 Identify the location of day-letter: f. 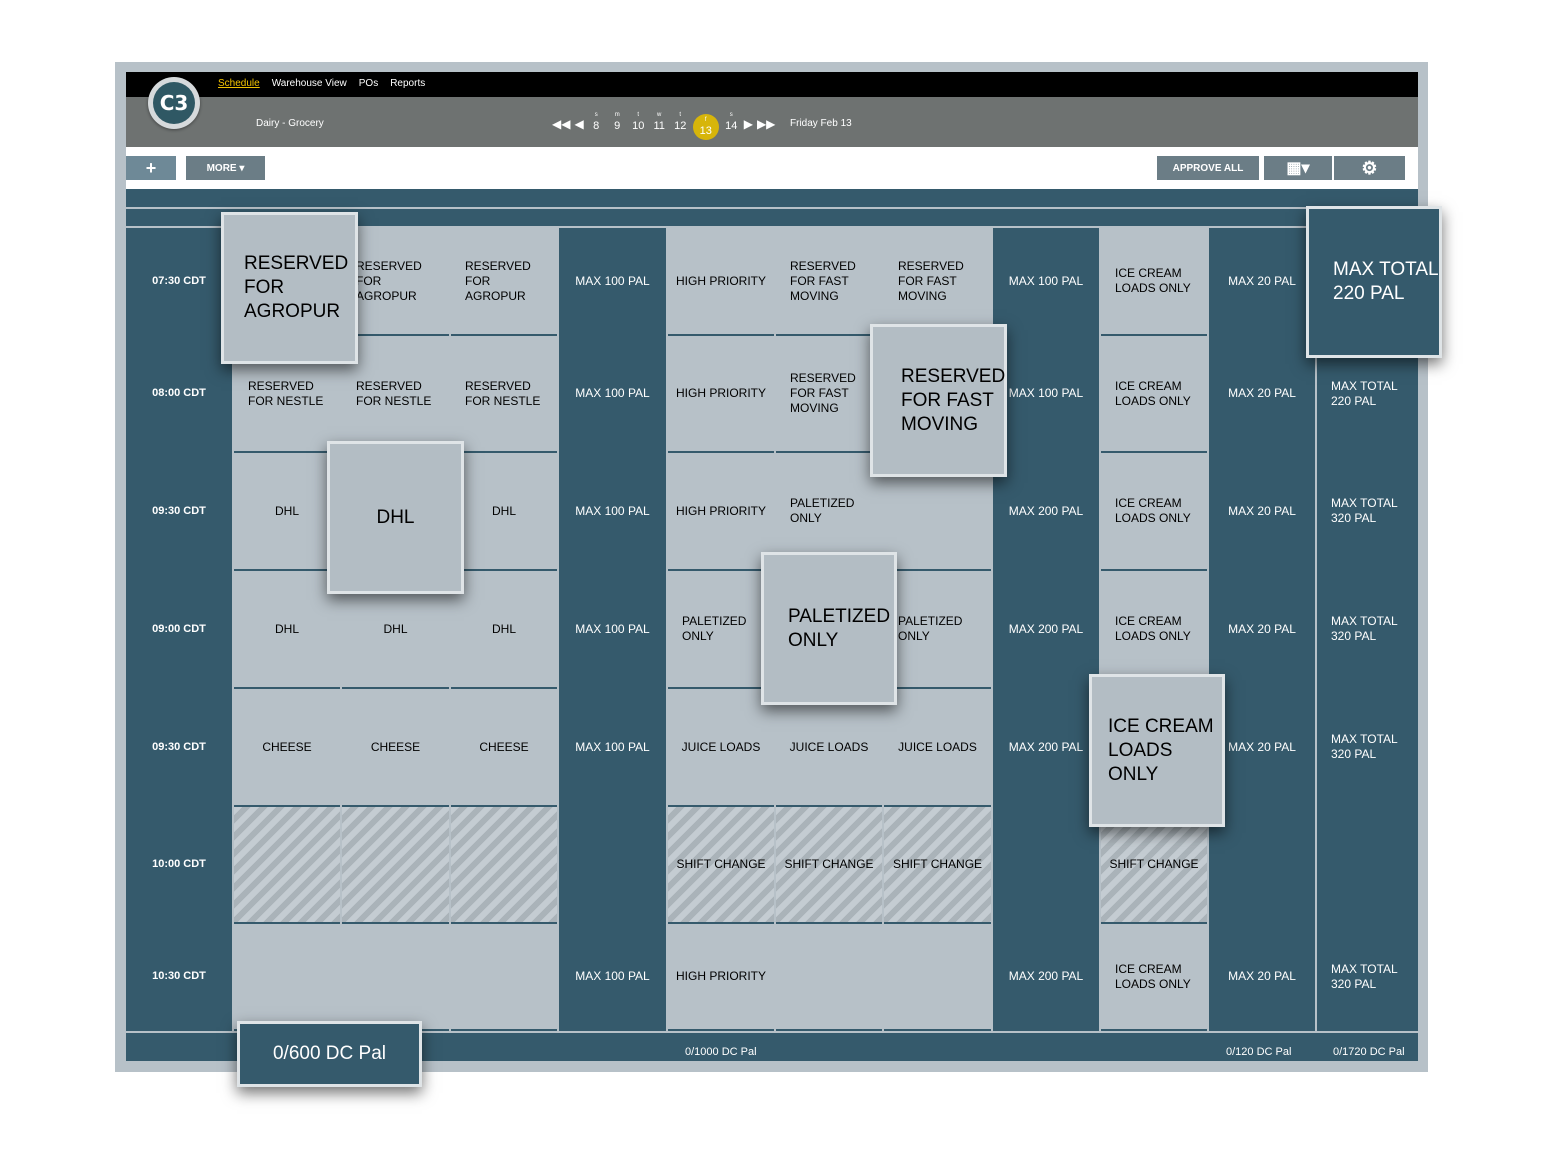
(705, 120).